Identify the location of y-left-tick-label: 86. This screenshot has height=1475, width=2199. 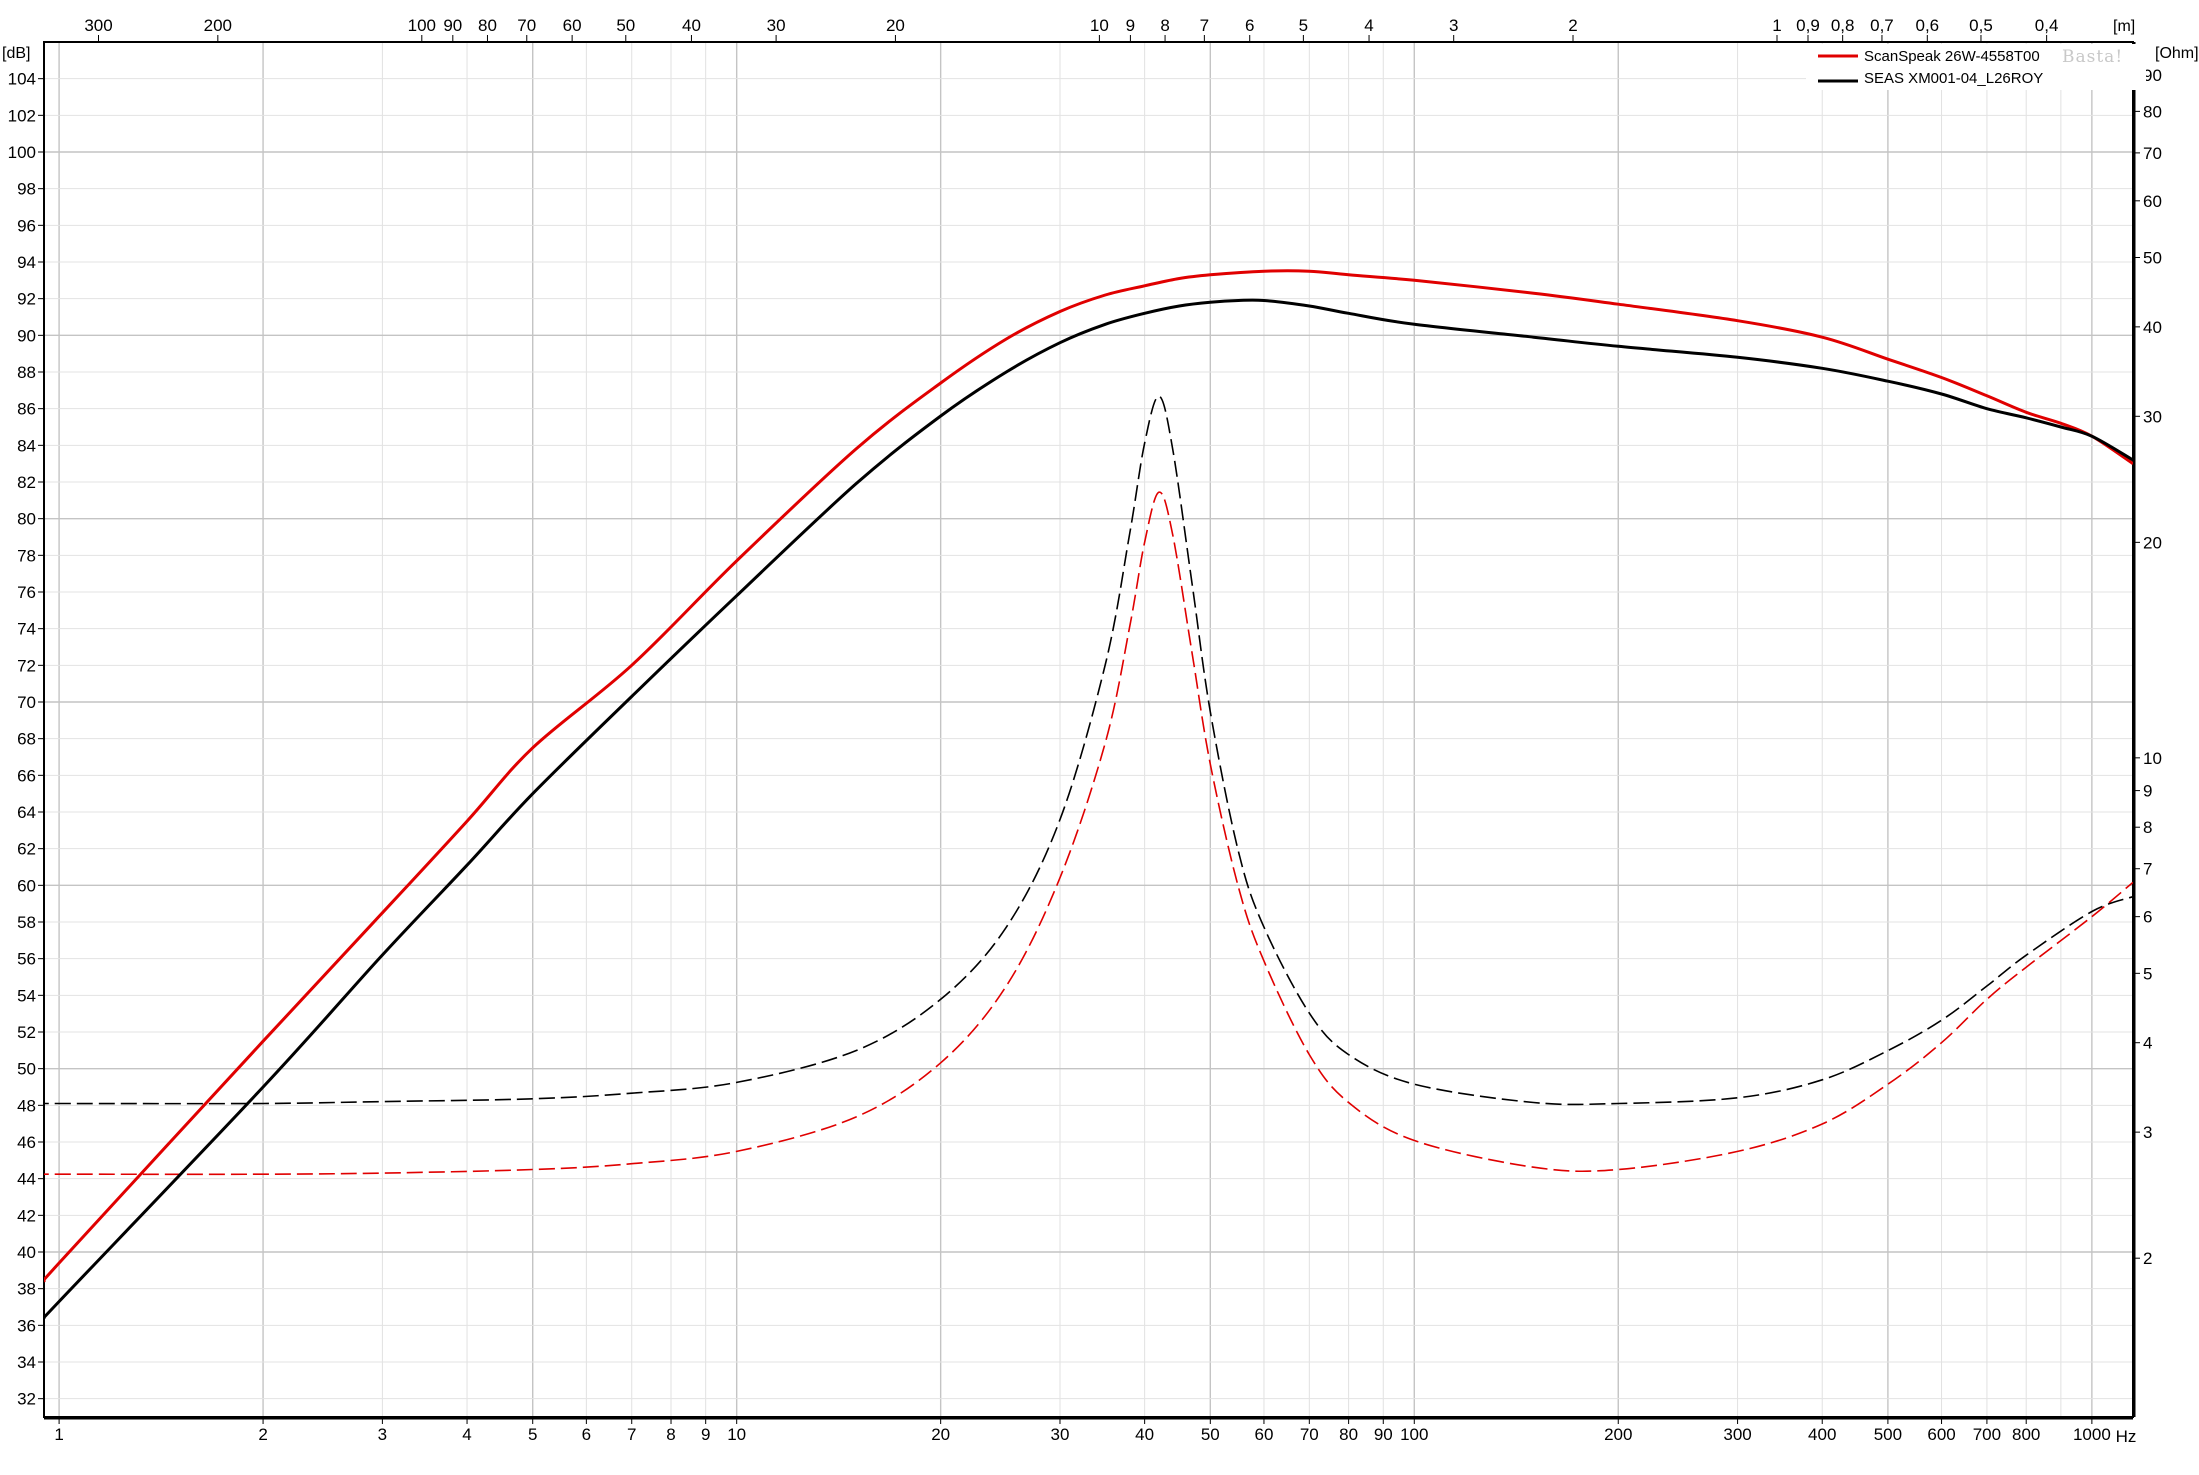
(26, 409).